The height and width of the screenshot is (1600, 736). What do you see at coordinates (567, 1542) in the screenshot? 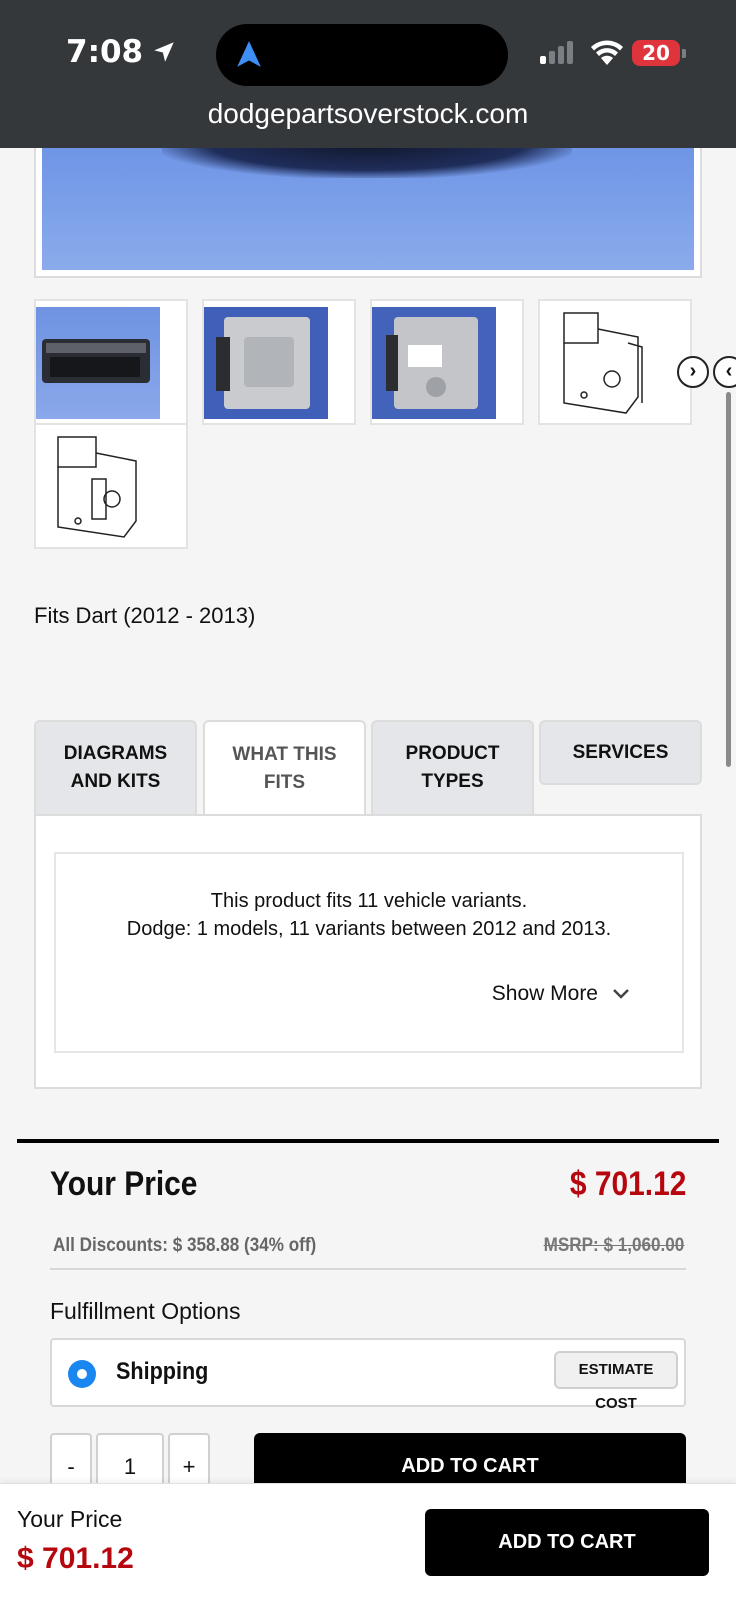
I see `sticky-add-to-cart-button: ADD TO CART` at bounding box center [567, 1542].